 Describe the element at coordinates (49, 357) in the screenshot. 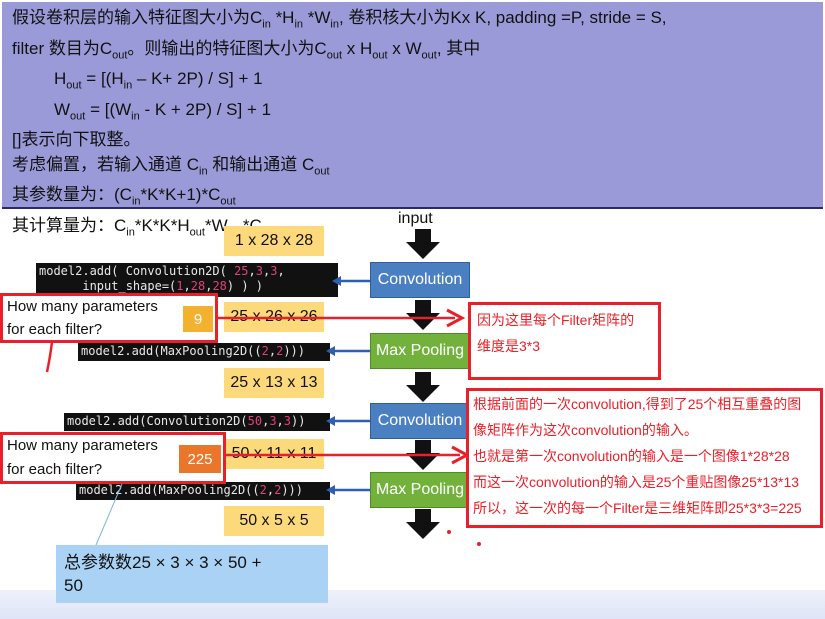

I see `red-pen-stroke` at that location.